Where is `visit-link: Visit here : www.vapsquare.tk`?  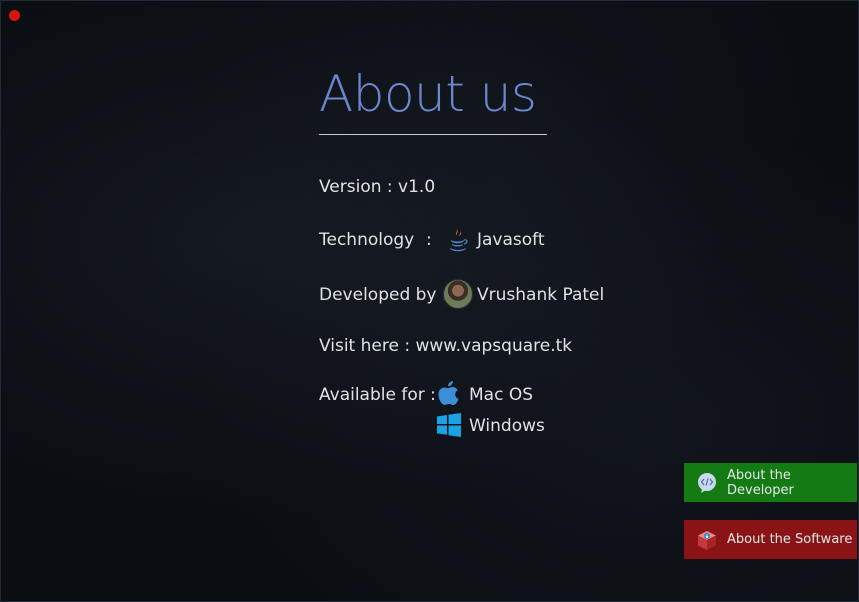 visit-link: Visit here : www.vapsquare.tk is located at coordinates (445, 346).